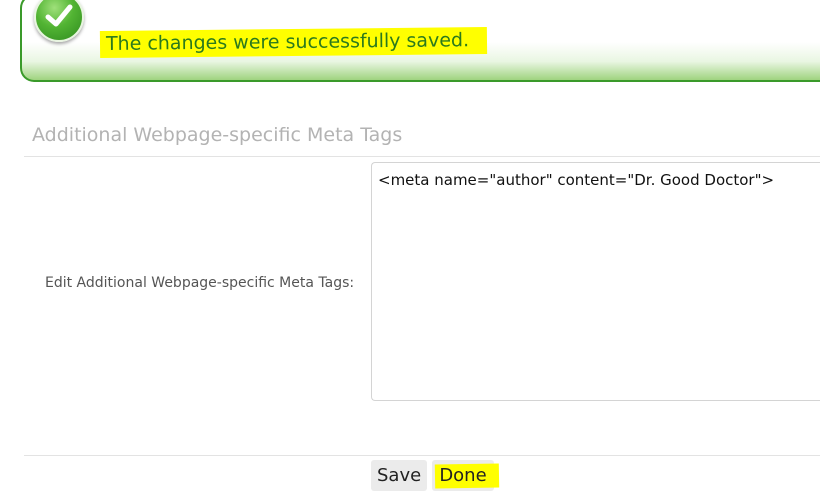  What do you see at coordinates (293, 42) in the screenshot?
I see `success-message: The changes were successfully saved.` at bounding box center [293, 42].